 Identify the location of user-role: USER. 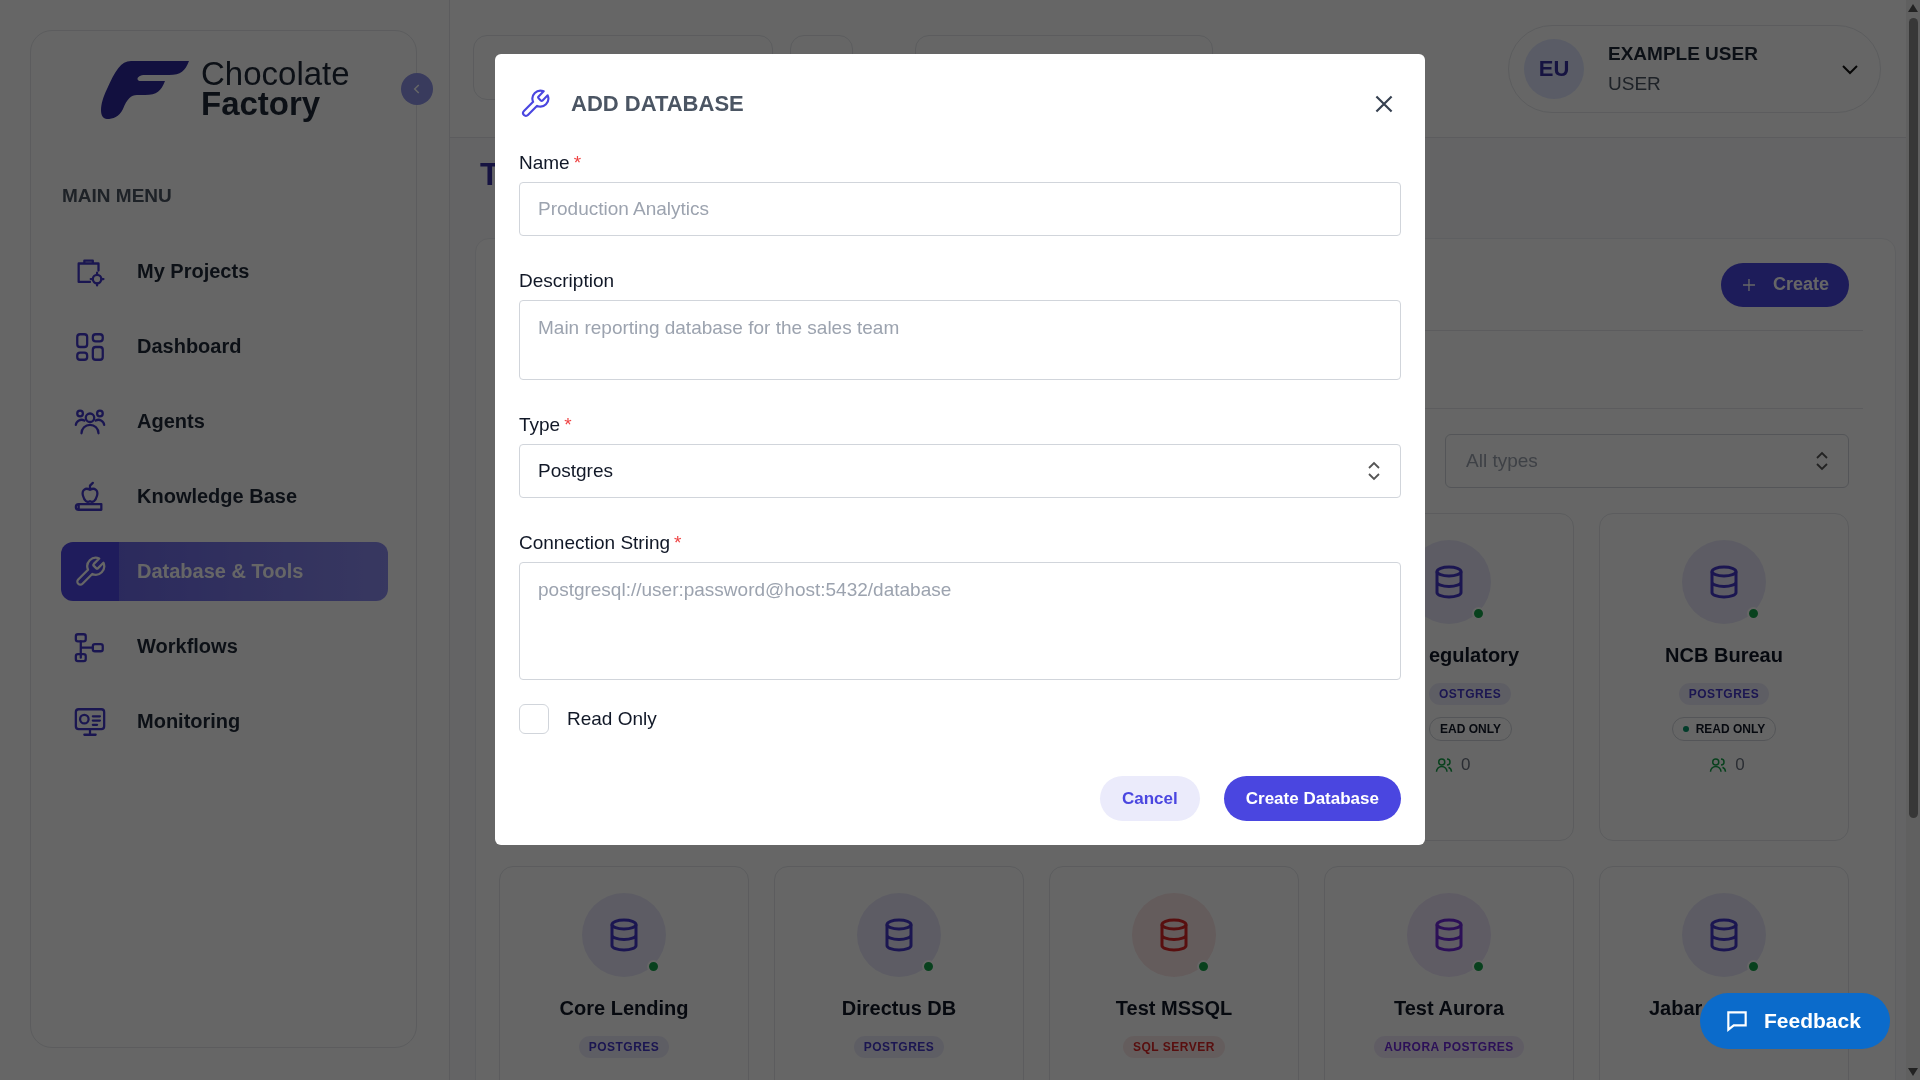
(1635, 84).